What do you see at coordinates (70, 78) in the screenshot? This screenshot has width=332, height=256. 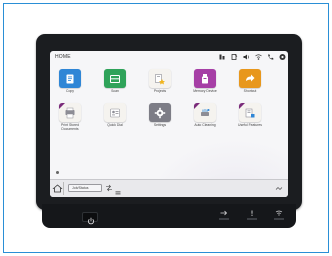 I see `copy-icon` at bounding box center [70, 78].